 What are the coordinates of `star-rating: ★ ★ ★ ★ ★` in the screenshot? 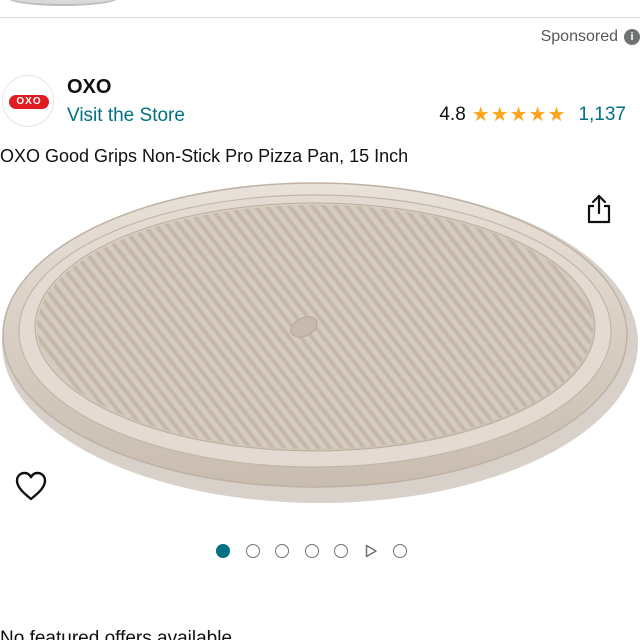 It's located at (519, 115).